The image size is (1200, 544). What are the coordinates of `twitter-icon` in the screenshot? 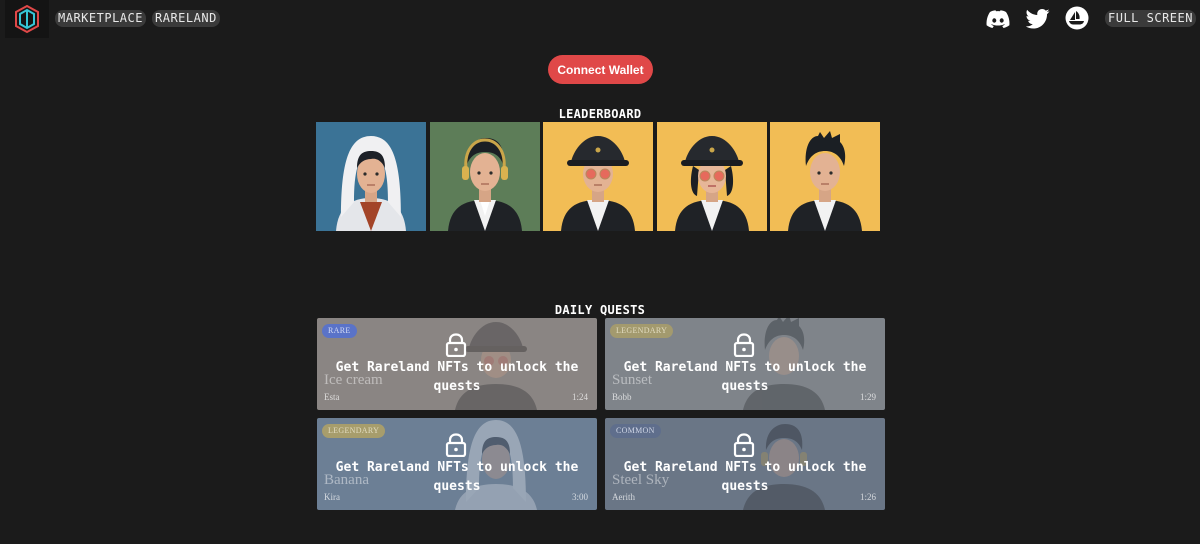 It's located at (1038, 19).